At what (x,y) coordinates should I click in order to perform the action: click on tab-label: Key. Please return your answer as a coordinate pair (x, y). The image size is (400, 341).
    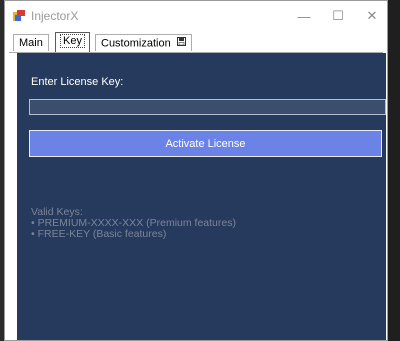
    Looking at the image, I should click on (72, 41).